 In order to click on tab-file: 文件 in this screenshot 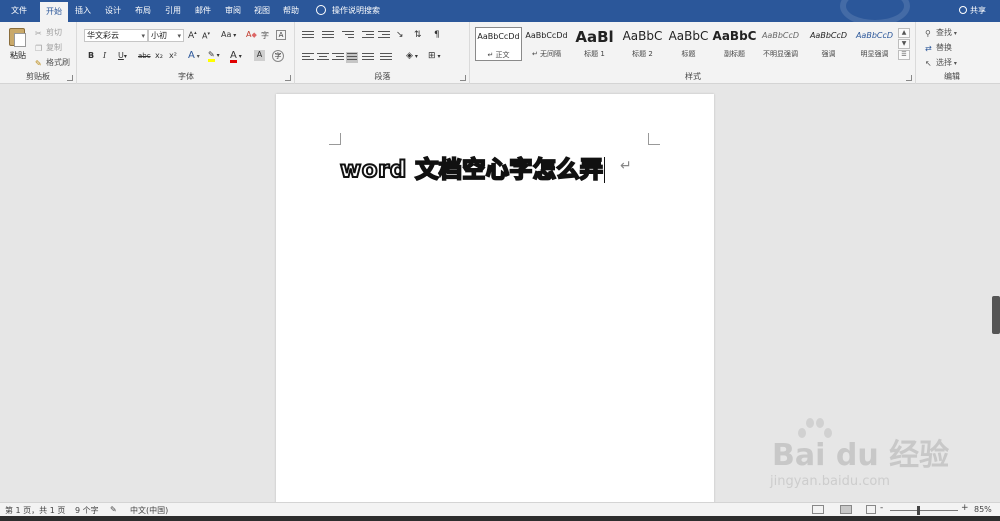, I will do `click(19, 11)`.